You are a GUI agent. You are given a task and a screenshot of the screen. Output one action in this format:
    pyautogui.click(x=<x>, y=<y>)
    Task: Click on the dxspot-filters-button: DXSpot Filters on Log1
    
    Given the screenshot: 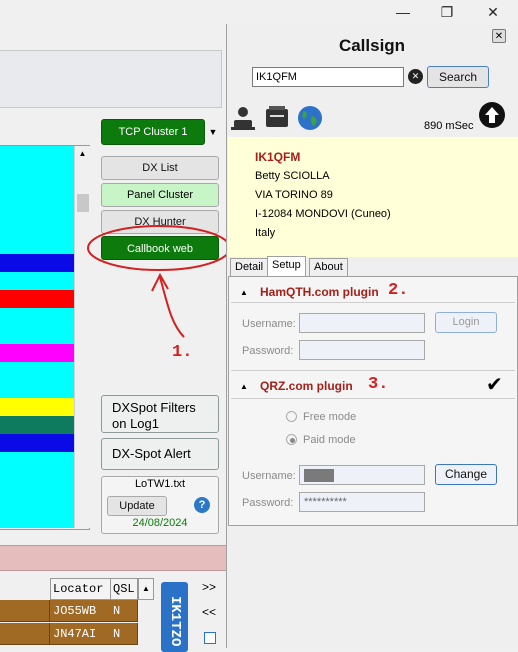 What is the action you would take?
    pyautogui.click(x=160, y=414)
    